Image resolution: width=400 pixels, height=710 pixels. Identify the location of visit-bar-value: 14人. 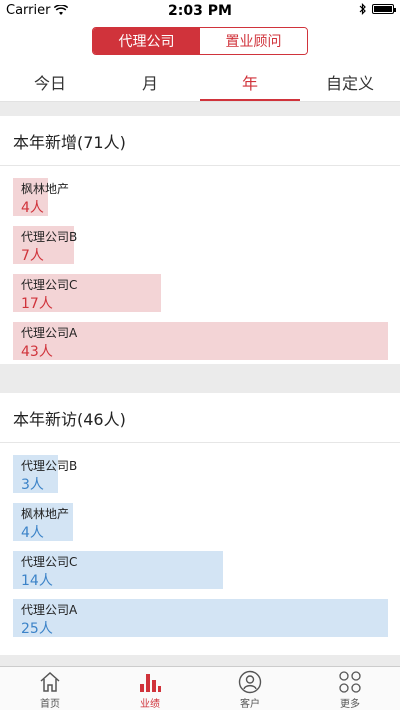
(37, 581).